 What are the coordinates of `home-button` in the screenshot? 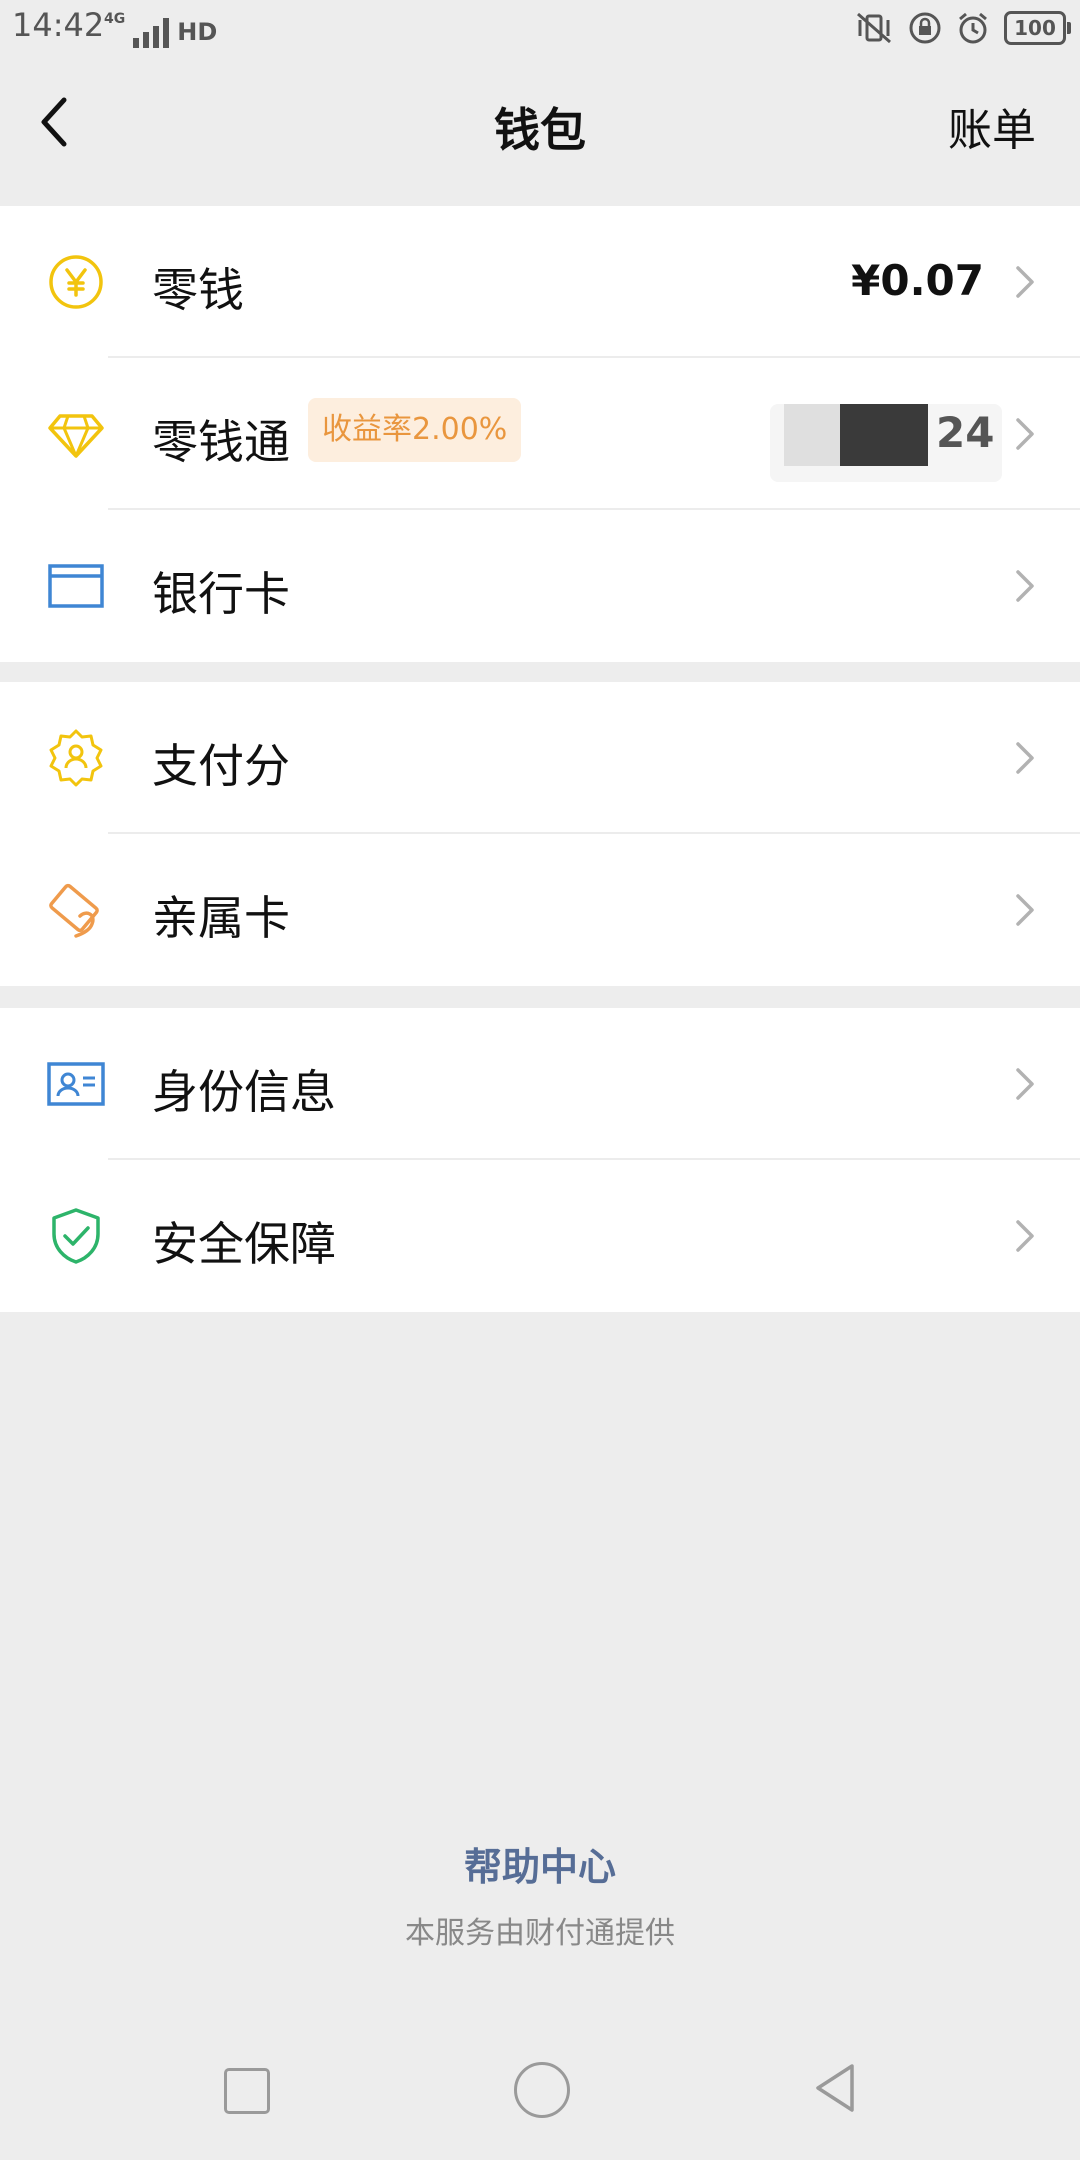 It's located at (542, 2090).